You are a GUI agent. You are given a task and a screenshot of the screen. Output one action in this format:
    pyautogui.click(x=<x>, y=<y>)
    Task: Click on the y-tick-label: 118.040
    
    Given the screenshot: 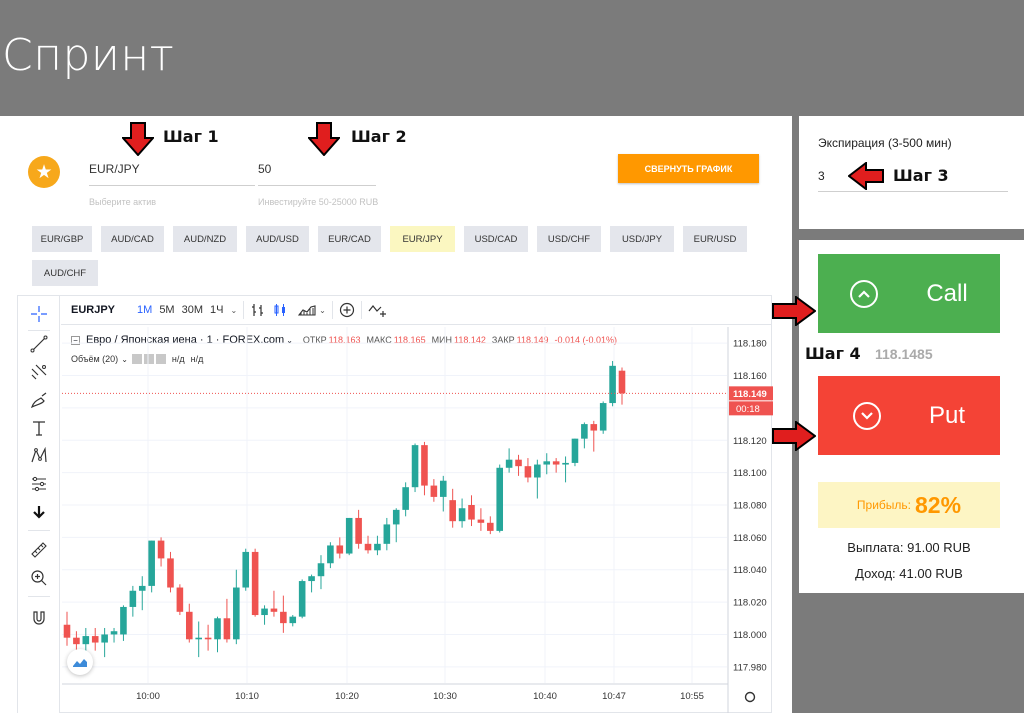 What is the action you would take?
    pyautogui.click(x=750, y=570)
    